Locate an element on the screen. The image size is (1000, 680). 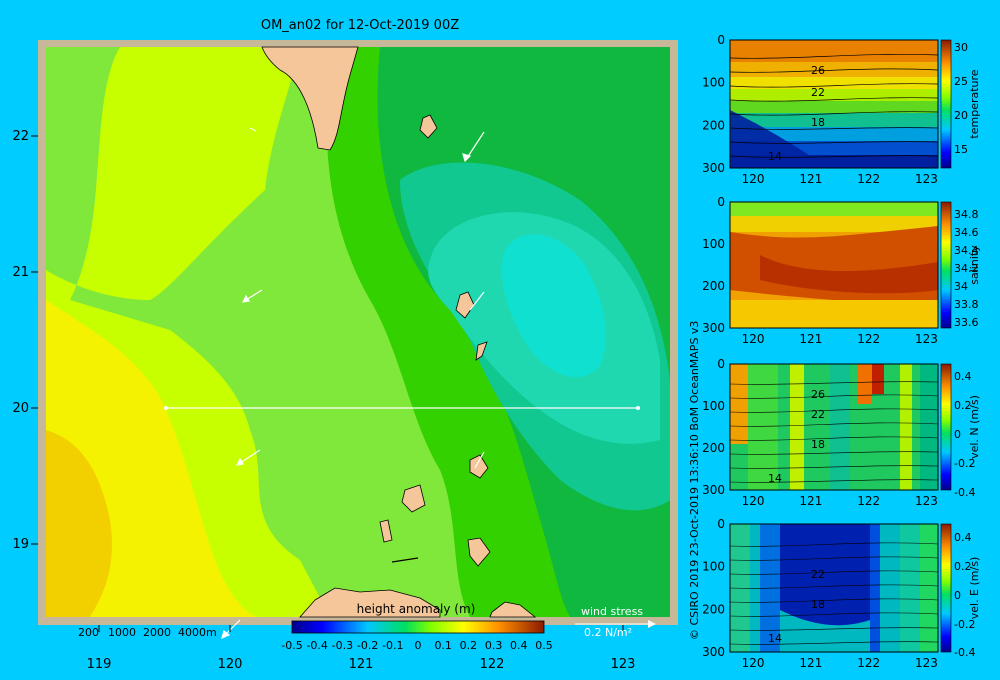
depth-label: 1000 is located at coordinates (122, 632).